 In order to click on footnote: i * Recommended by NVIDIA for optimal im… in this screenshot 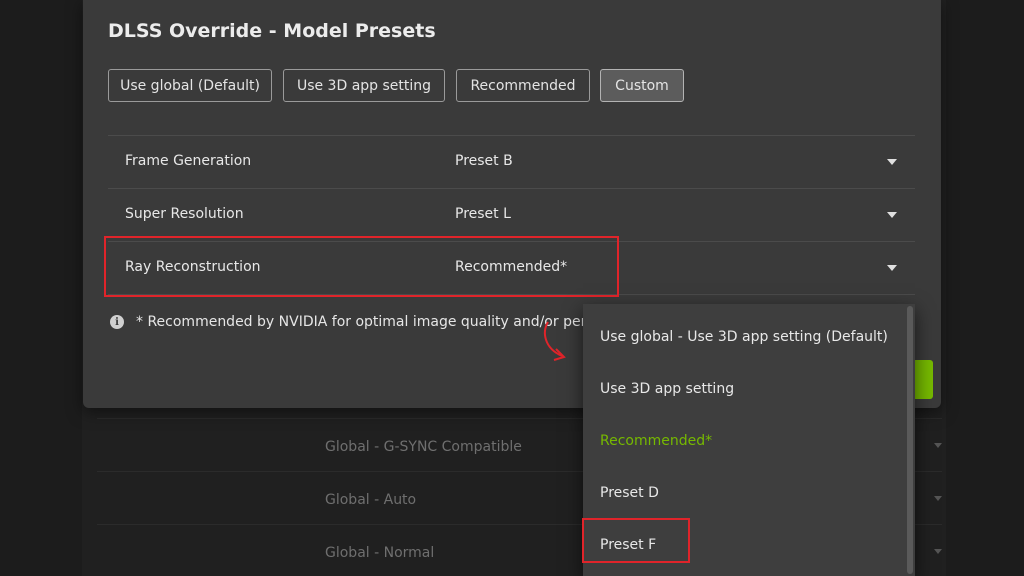, I will do `click(348, 322)`.